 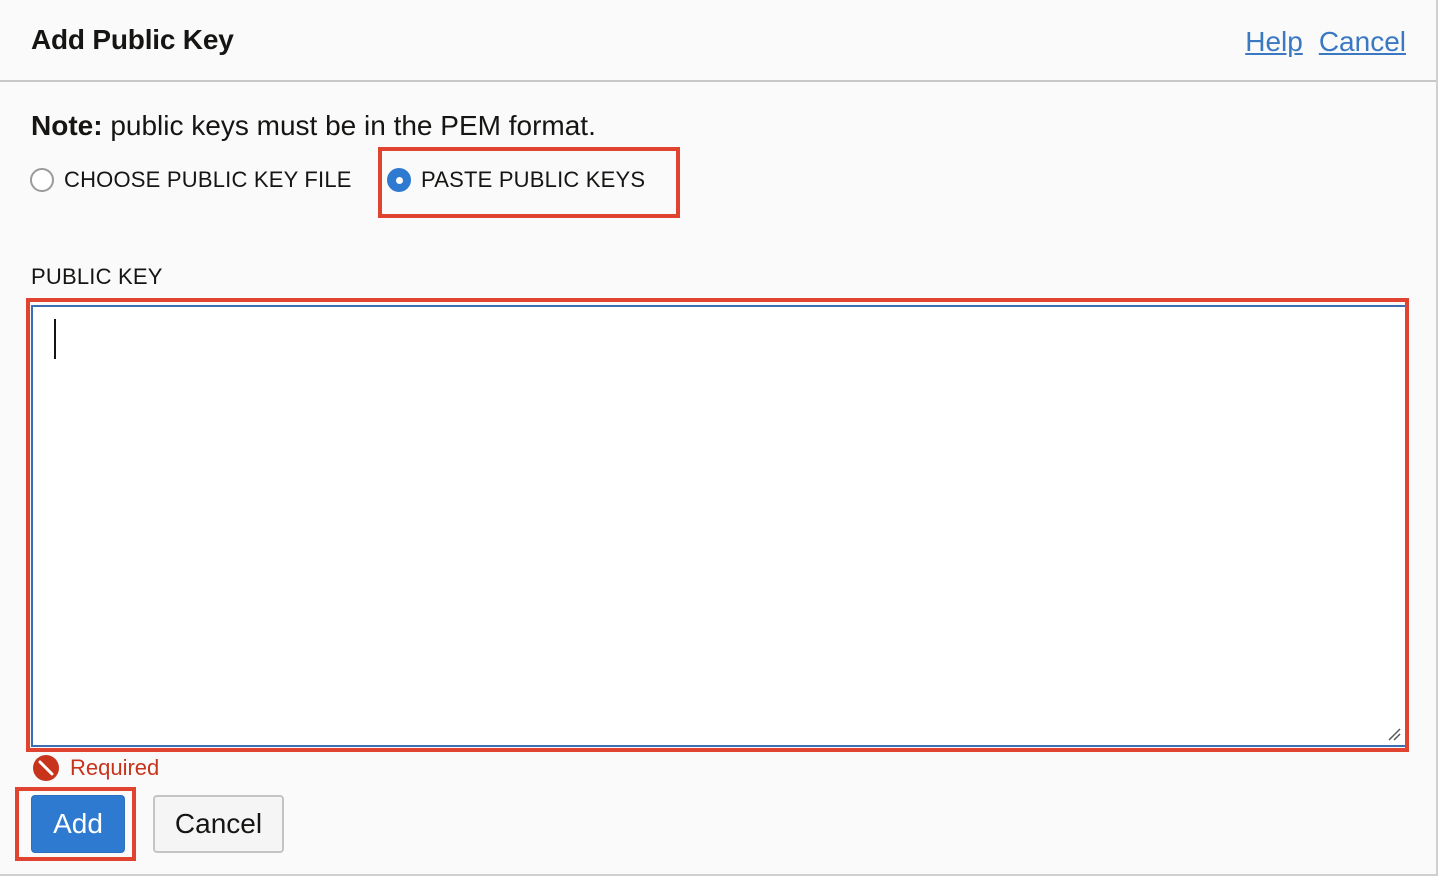 I want to click on text-caret, so click(x=55, y=339).